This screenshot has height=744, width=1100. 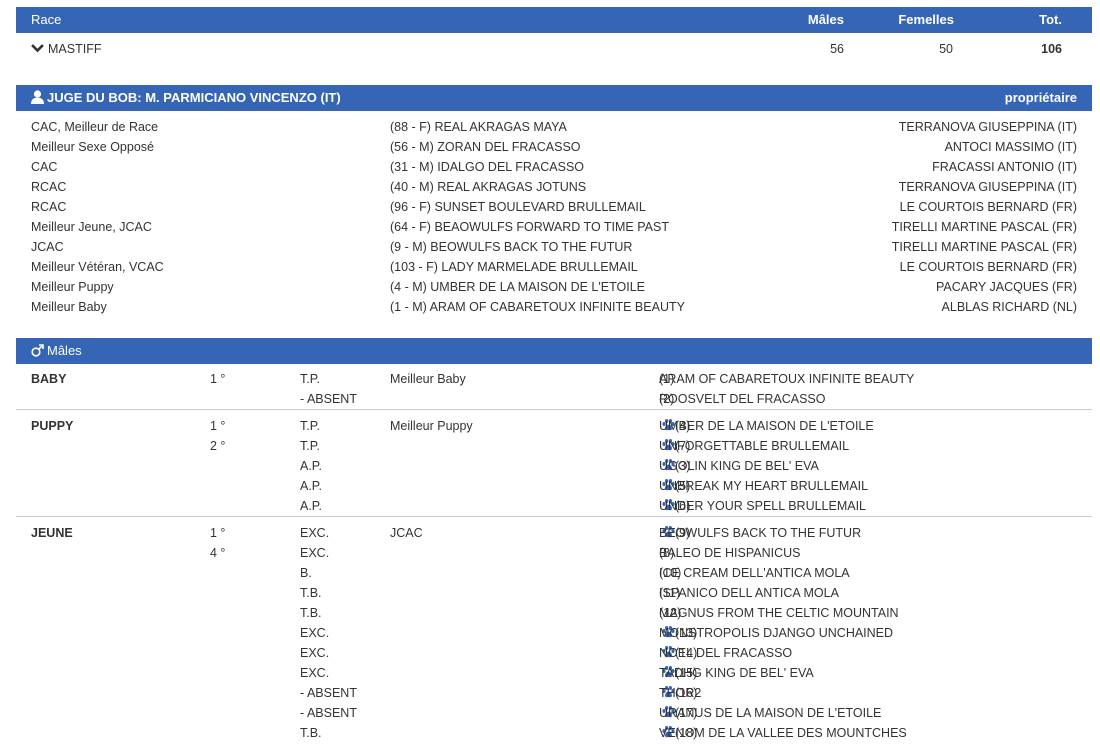 What do you see at coordinates (488, 187) in the screenshot?
I see `award-dog: (40 - M) REAL AKRAGAS JOTUNS` at bounding box center [488, 187].